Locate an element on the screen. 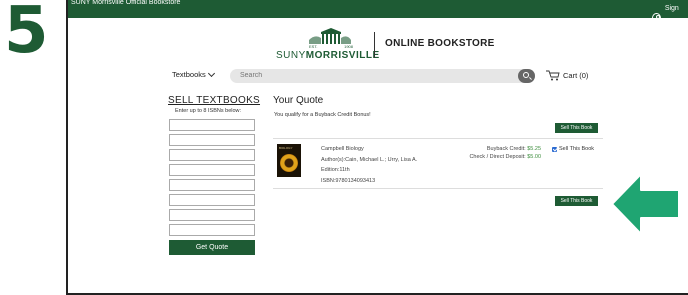  search-button is located at coordinates (526, 76).